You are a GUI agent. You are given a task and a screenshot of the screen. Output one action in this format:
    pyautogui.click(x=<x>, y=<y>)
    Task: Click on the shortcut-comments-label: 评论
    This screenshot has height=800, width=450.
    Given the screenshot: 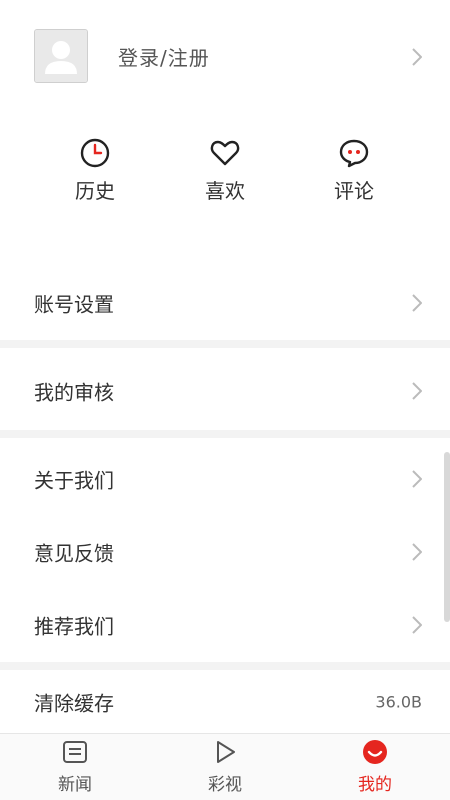 What is the action you would take?
    pyautogui.click(x=354, y=191)
    